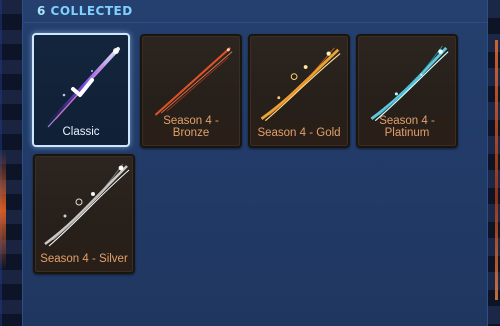 The height and width of the screenshot is (326, 500). I want to click on background-right-edge, so click(493, 163).